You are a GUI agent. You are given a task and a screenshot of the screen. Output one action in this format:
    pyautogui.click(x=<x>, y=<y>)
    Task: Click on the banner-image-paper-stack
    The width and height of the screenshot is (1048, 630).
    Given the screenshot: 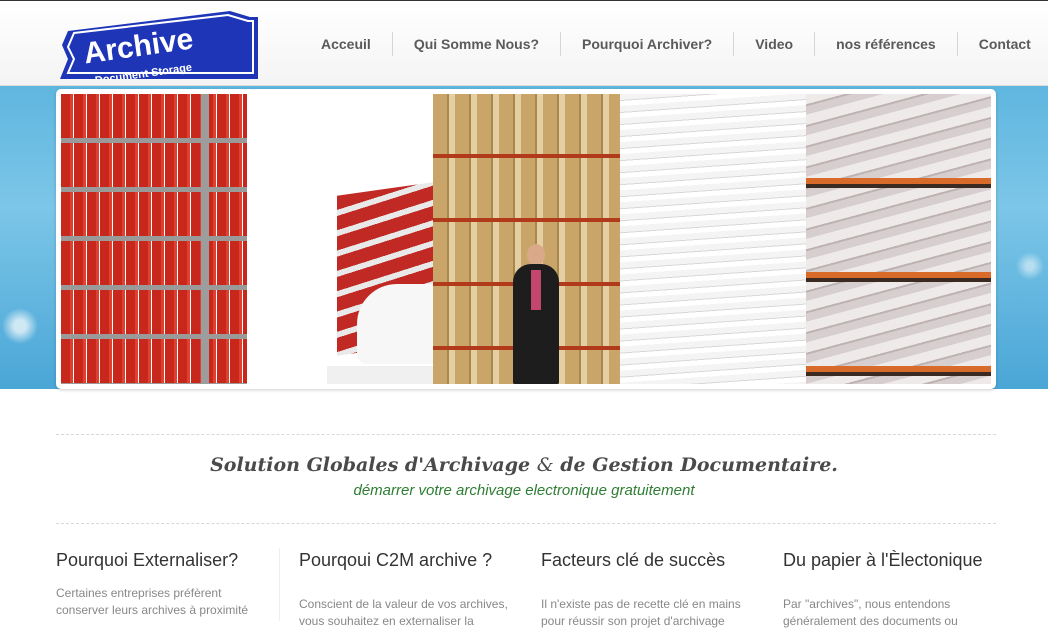 What is the action you would take?
    pyautogui.click(x=713, y=239)
    